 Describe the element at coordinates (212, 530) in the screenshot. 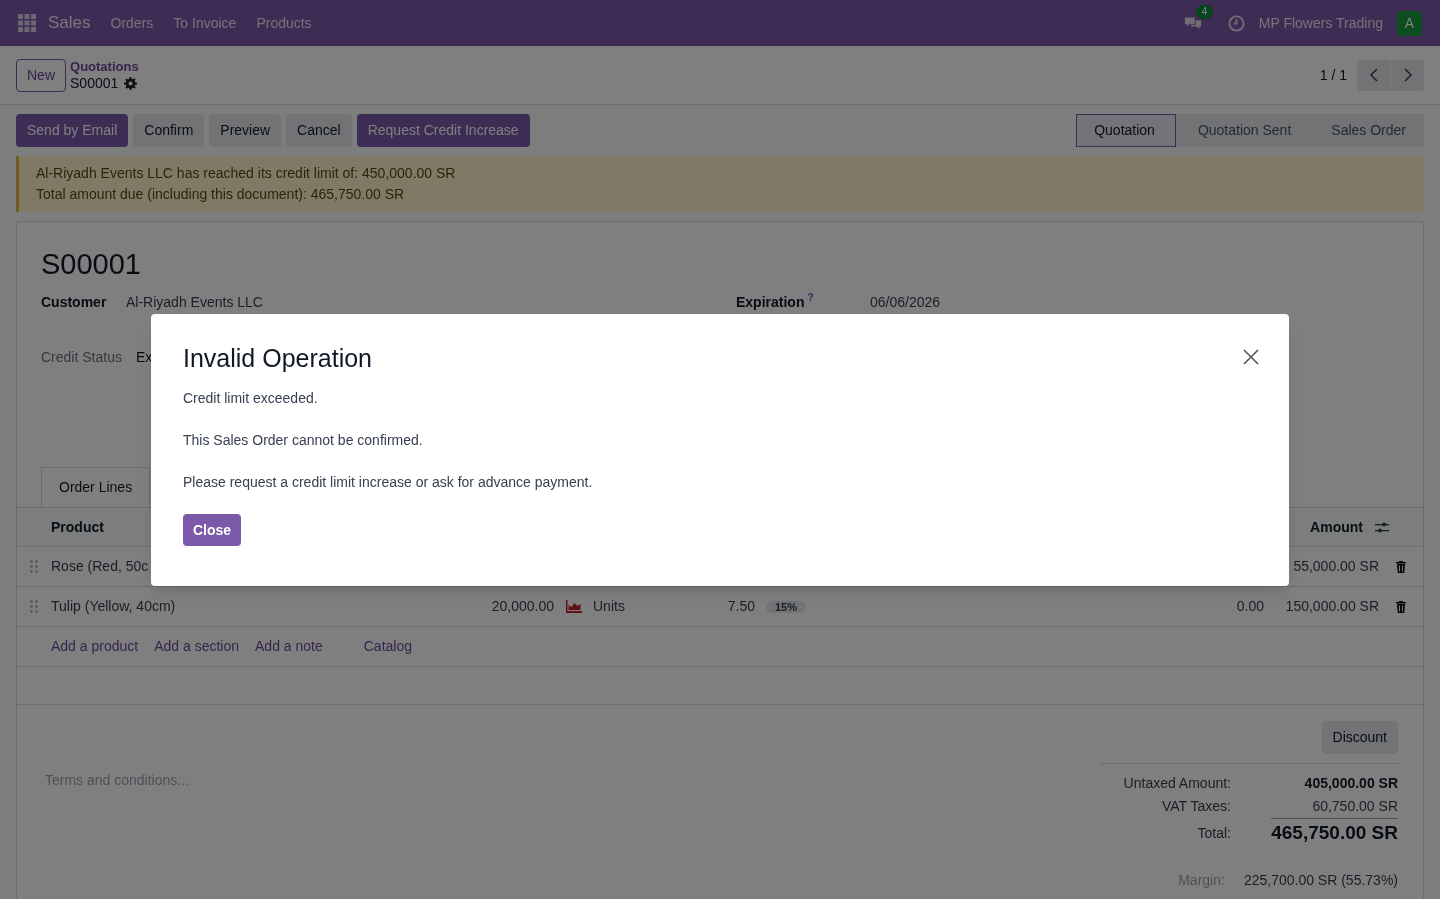

I see `close-button: Close` at that location.